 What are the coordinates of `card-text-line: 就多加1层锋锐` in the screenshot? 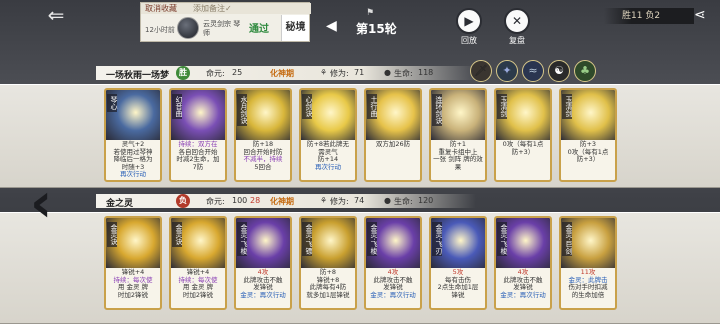 It's located at (328, 294).